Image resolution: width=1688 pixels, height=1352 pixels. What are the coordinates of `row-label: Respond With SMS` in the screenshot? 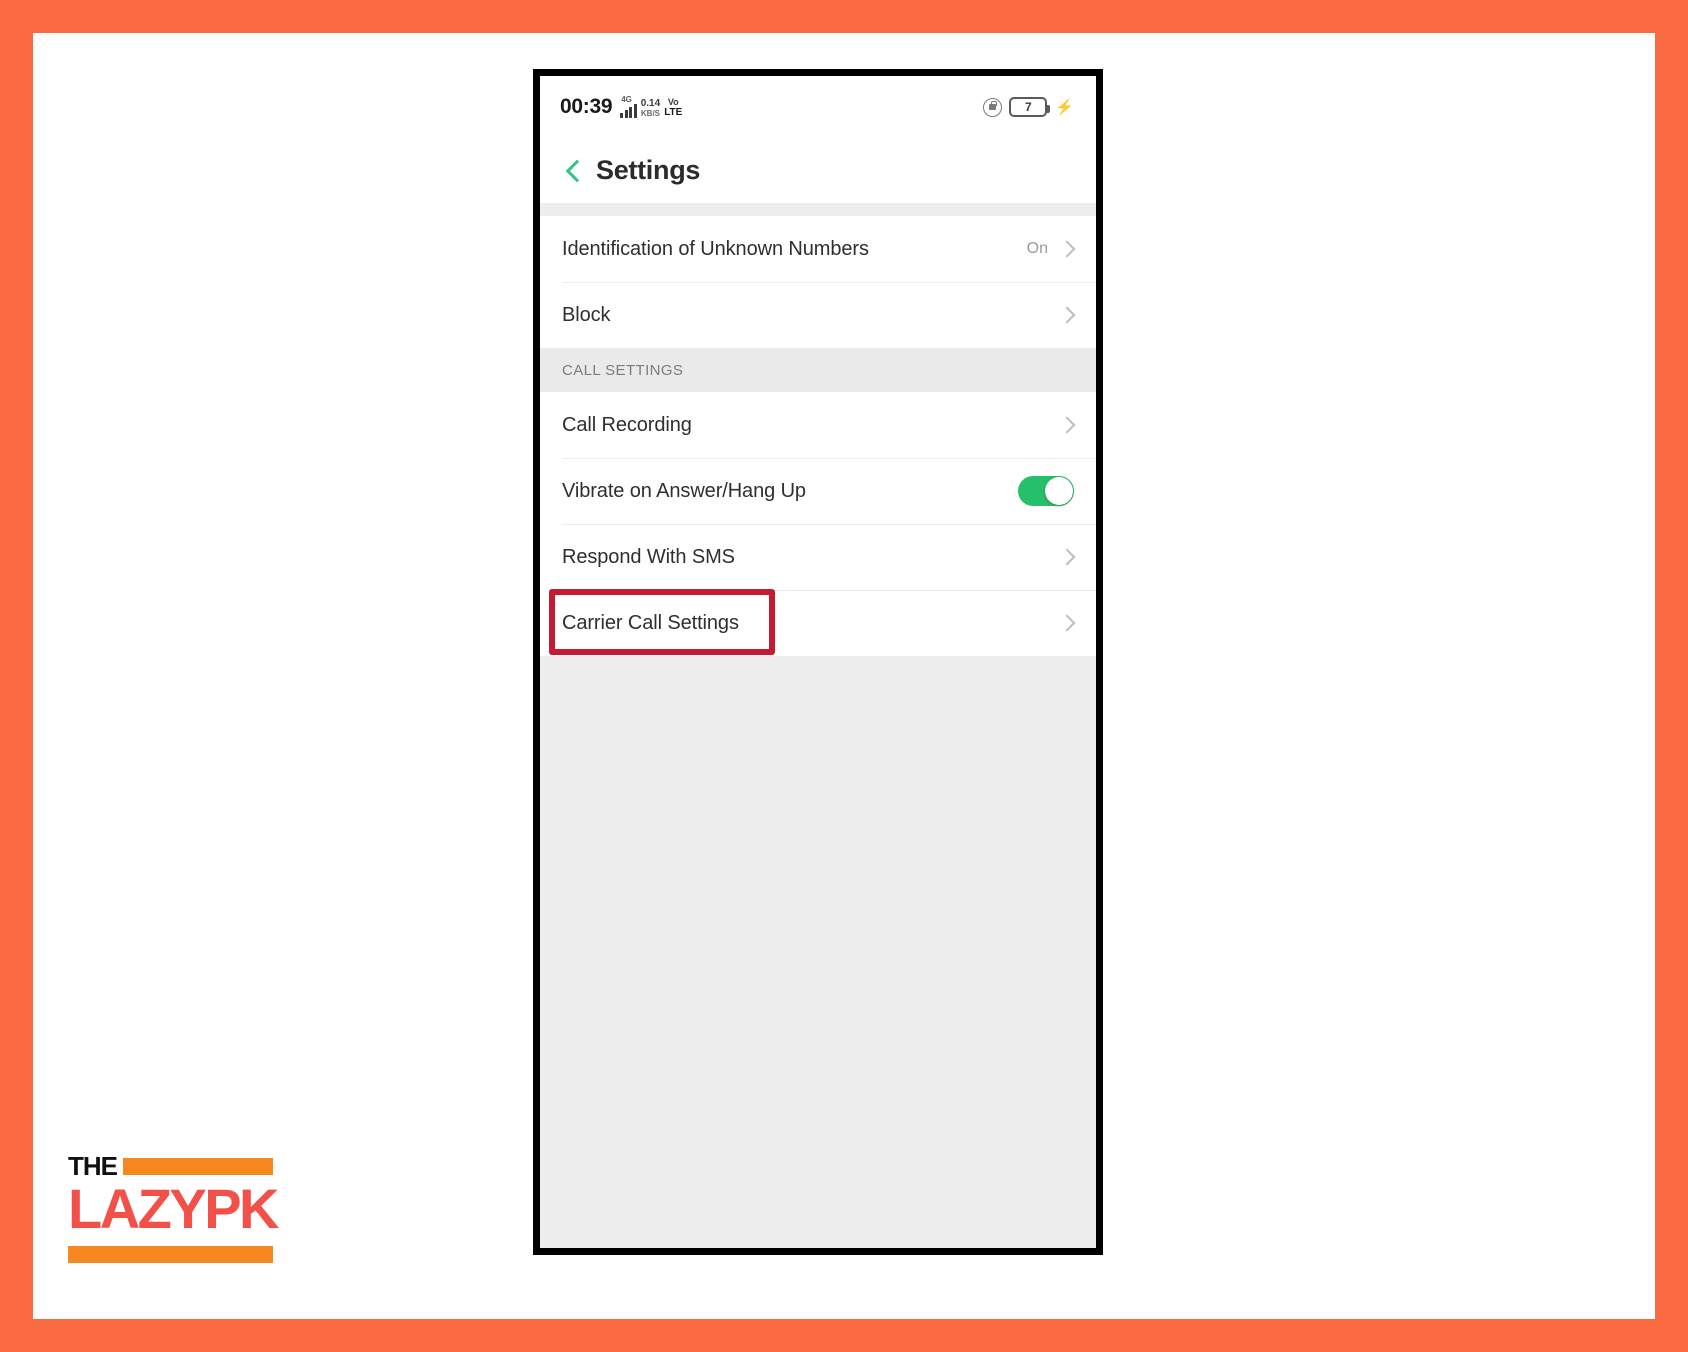 It's located at (648, 556).